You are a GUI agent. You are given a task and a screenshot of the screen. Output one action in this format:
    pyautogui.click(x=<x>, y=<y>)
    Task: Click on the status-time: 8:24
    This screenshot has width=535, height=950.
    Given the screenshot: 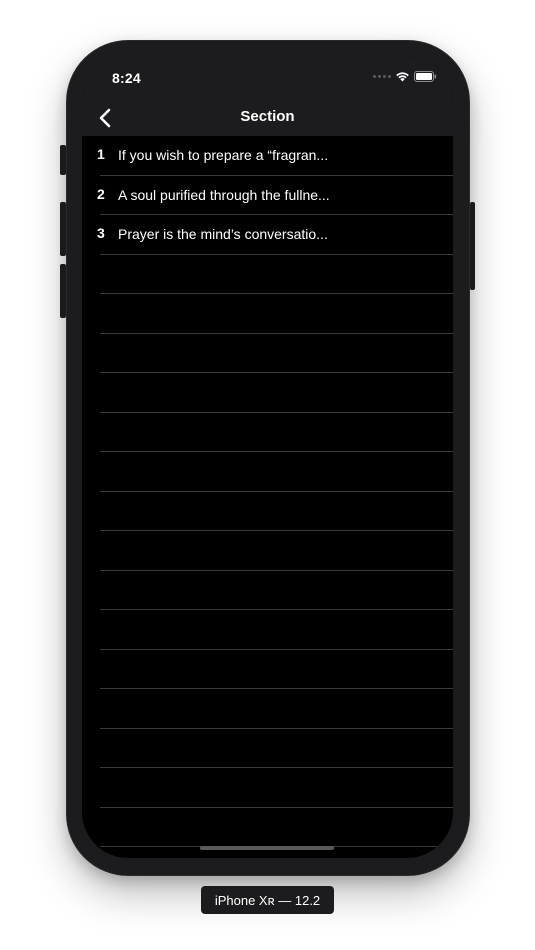 What is the action you would take?
    pyautogui.click(x=126, y=78)
    